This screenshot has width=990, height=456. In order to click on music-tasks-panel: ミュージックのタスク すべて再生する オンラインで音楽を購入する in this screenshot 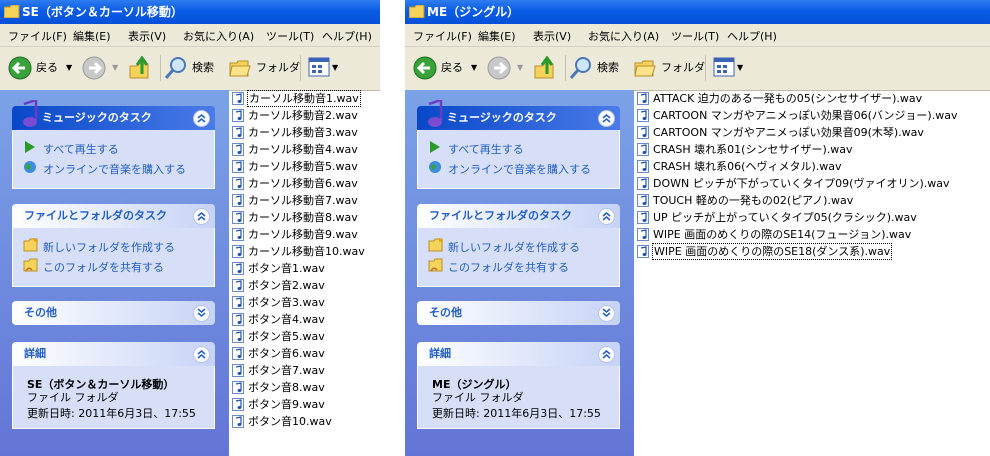, I will do `click(113, 144)`.